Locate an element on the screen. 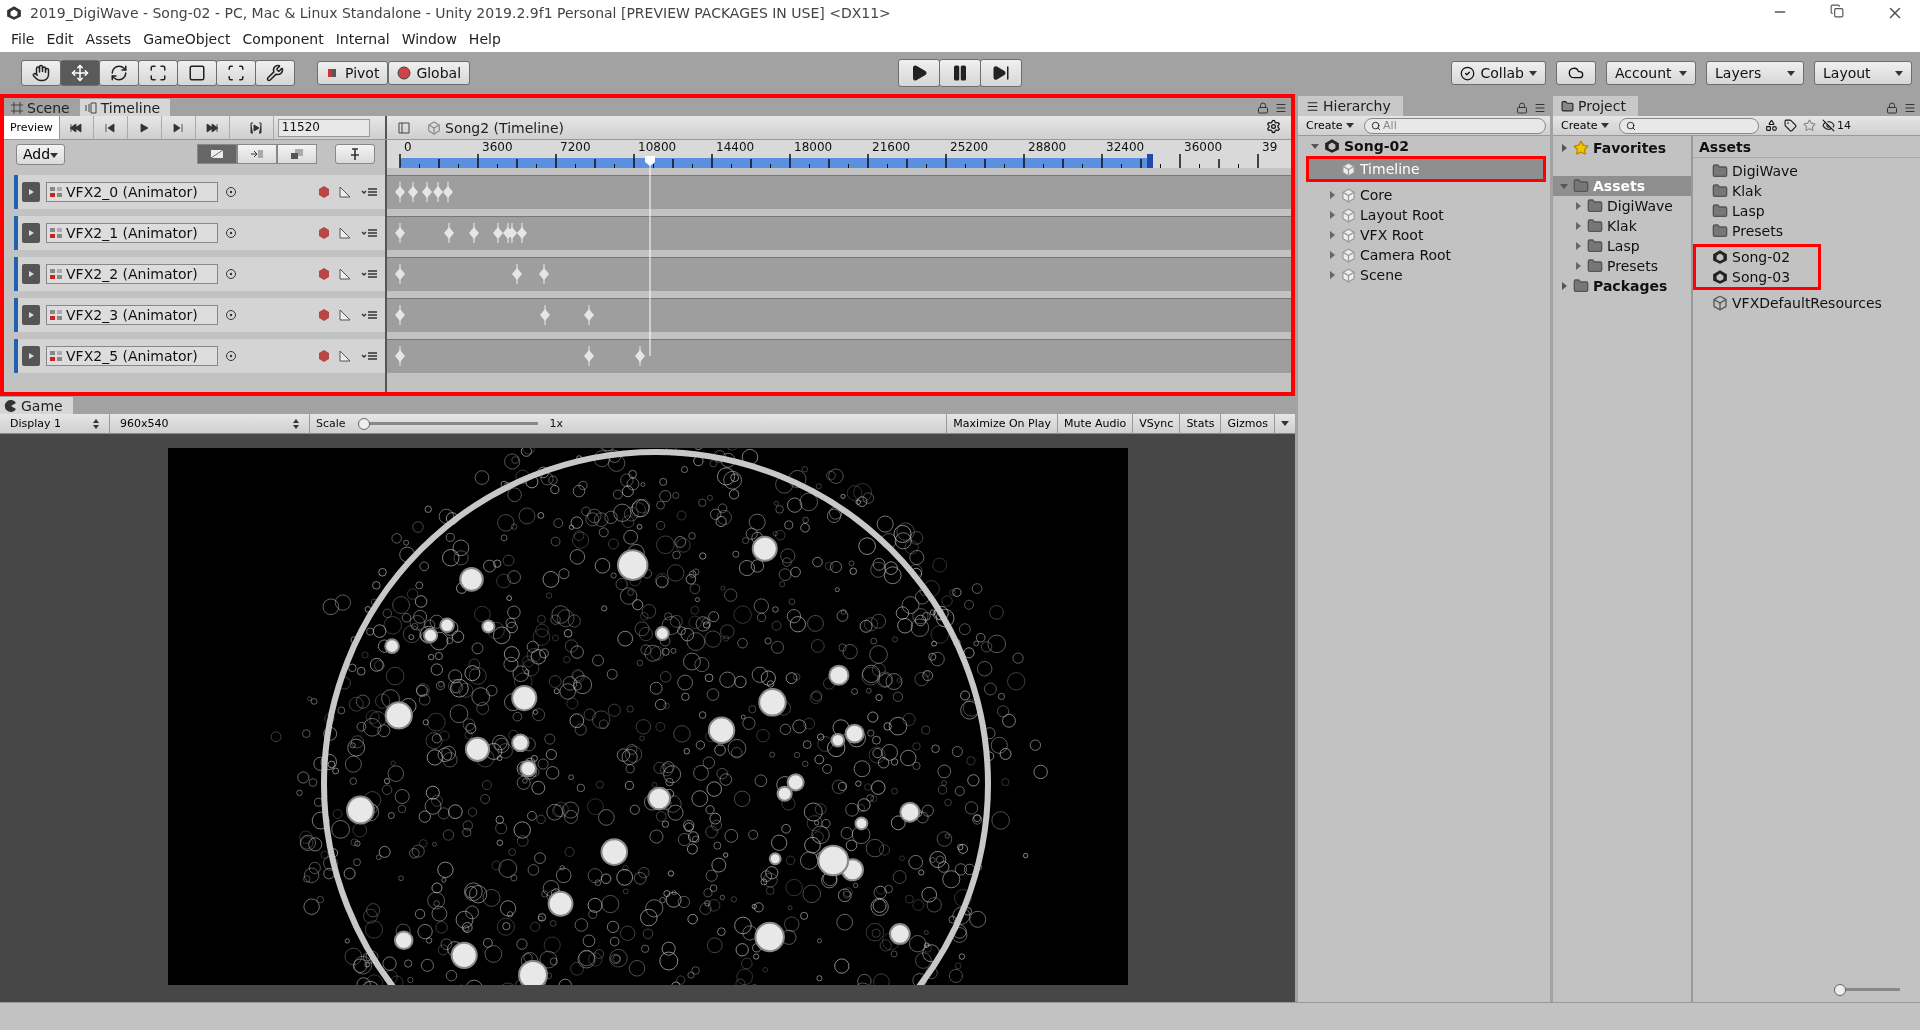 The width and height of the screenshot is (1920, 1030). track-header: VFX2_1 (Animator) is located at coordinates (199, 233).